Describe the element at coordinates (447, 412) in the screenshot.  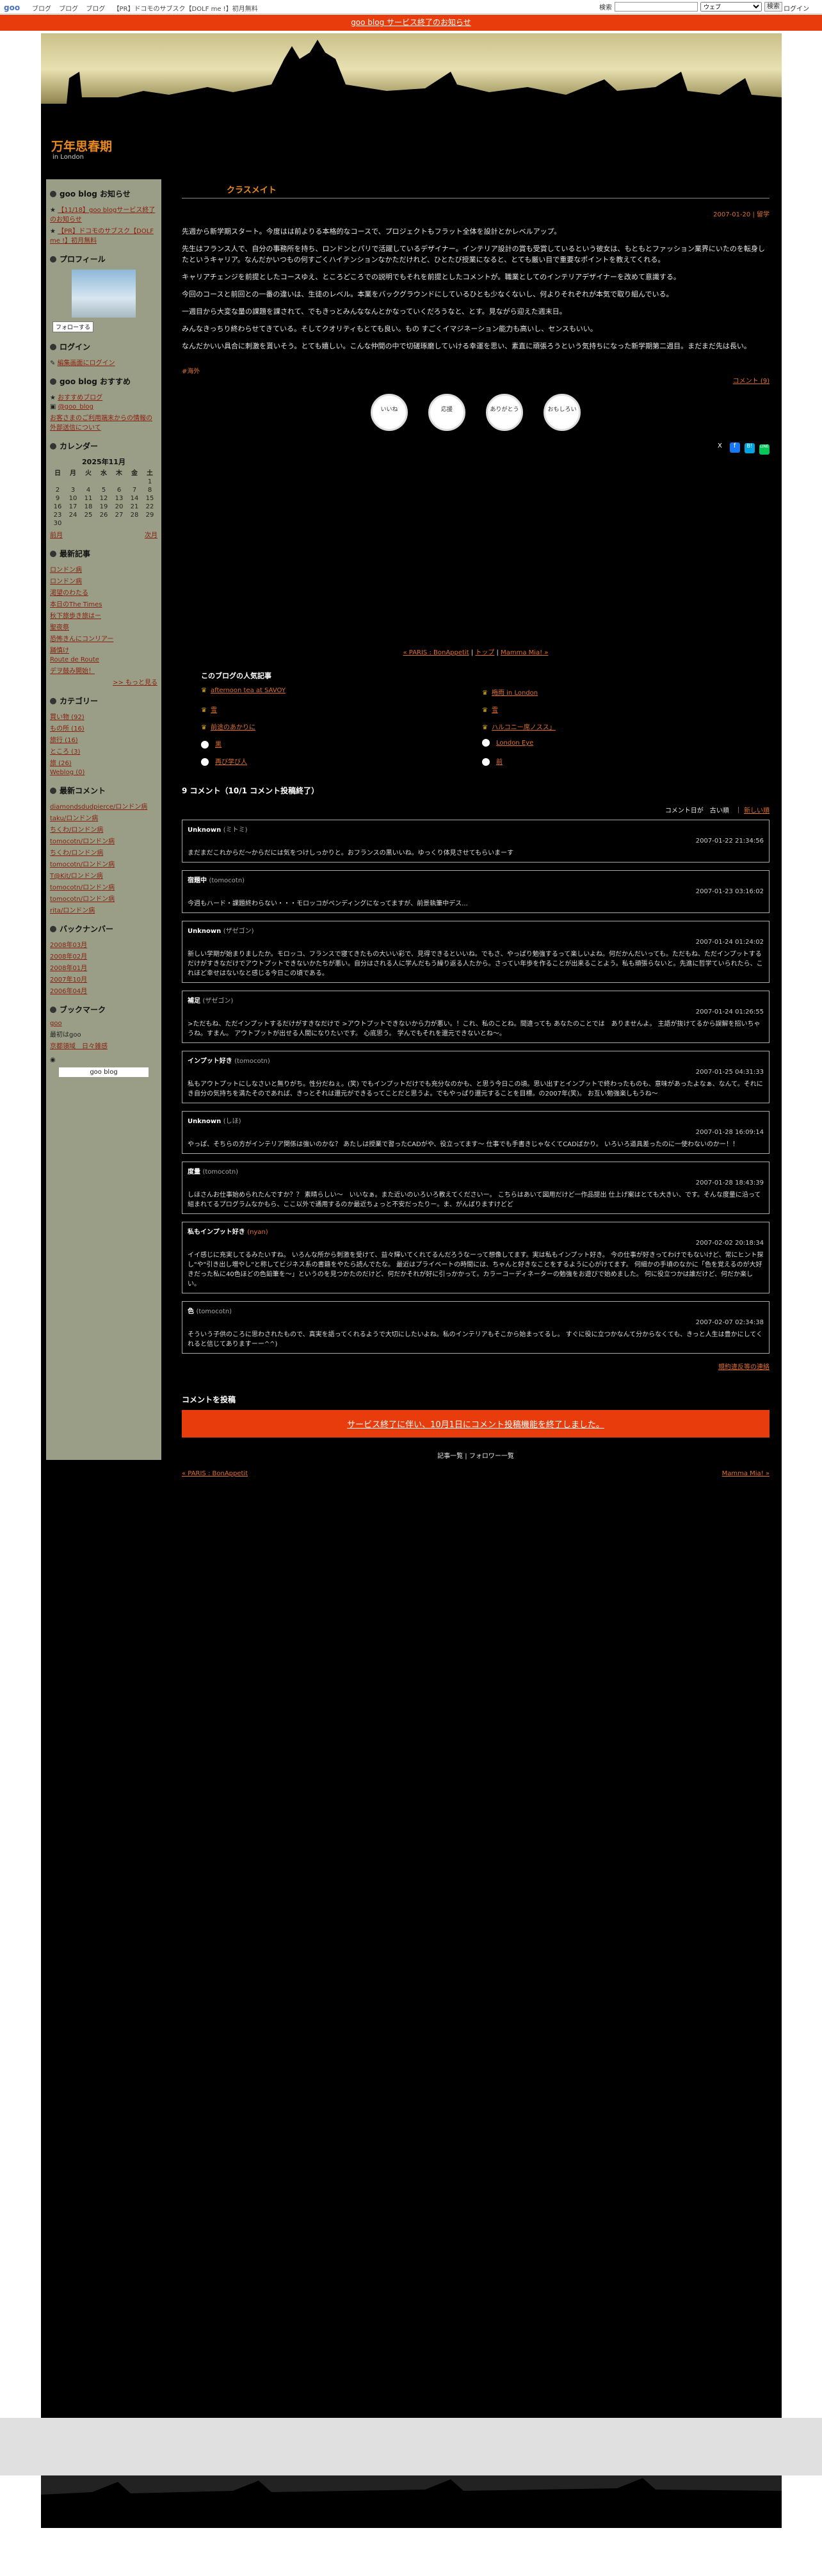
I see `reaction-cheer-button: 応援` at that location.